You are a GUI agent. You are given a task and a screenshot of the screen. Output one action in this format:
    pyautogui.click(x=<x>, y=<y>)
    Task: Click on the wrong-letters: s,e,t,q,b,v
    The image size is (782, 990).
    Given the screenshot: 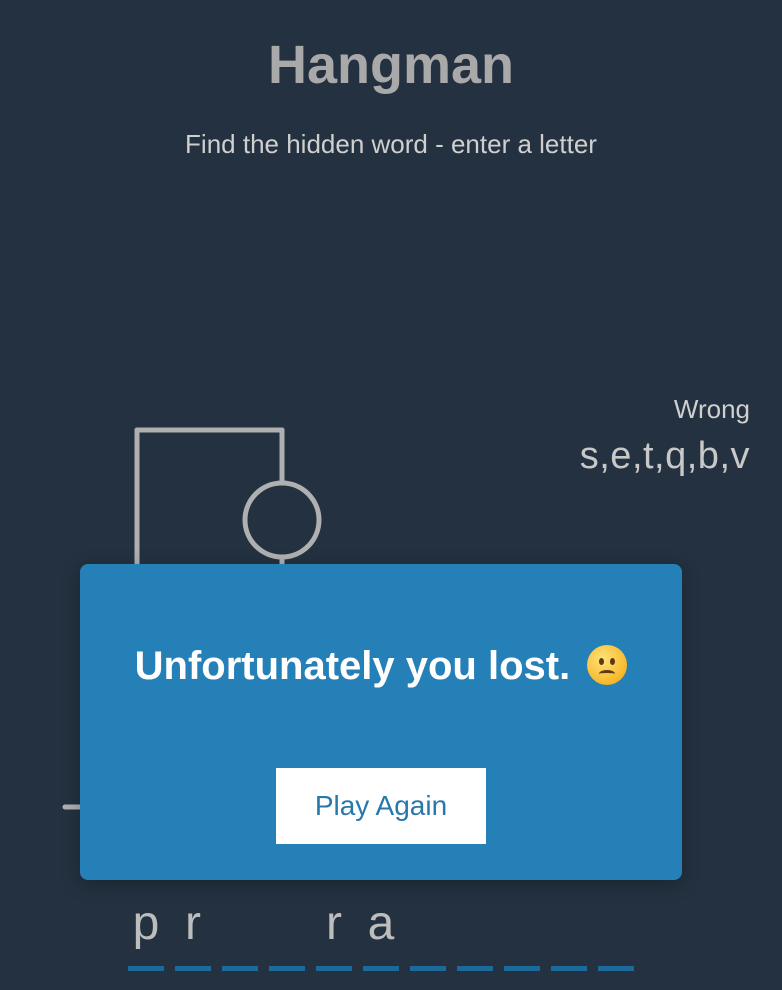 What is the action you would take?
    pyautogui.click(x=664, y=456)
    